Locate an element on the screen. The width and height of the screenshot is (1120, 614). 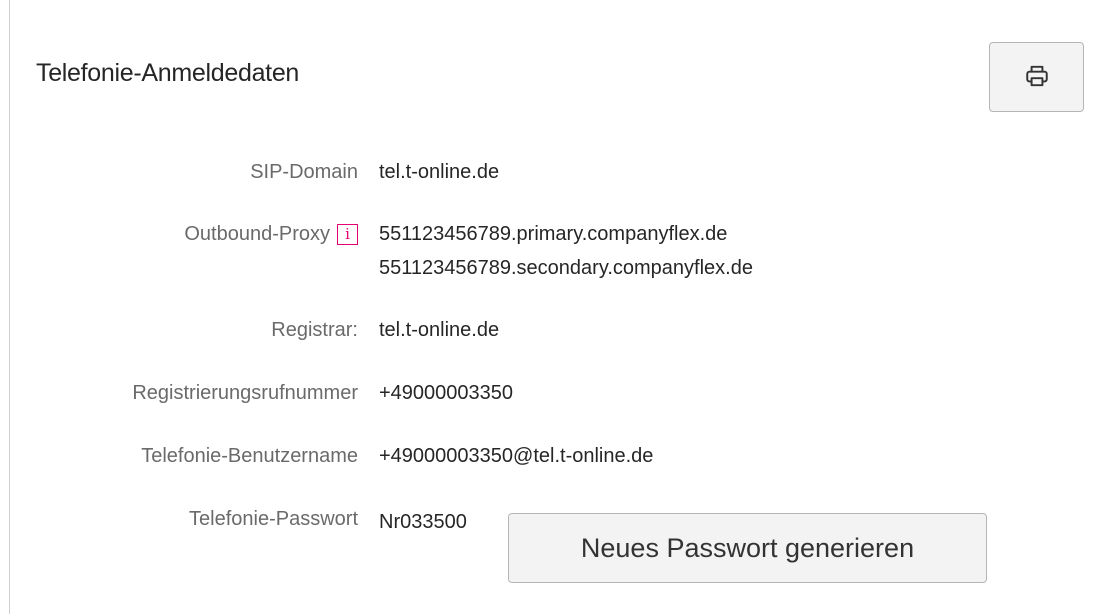
registration-number-label: Registrierungsrufnummer is located at coordinates (245, 393).